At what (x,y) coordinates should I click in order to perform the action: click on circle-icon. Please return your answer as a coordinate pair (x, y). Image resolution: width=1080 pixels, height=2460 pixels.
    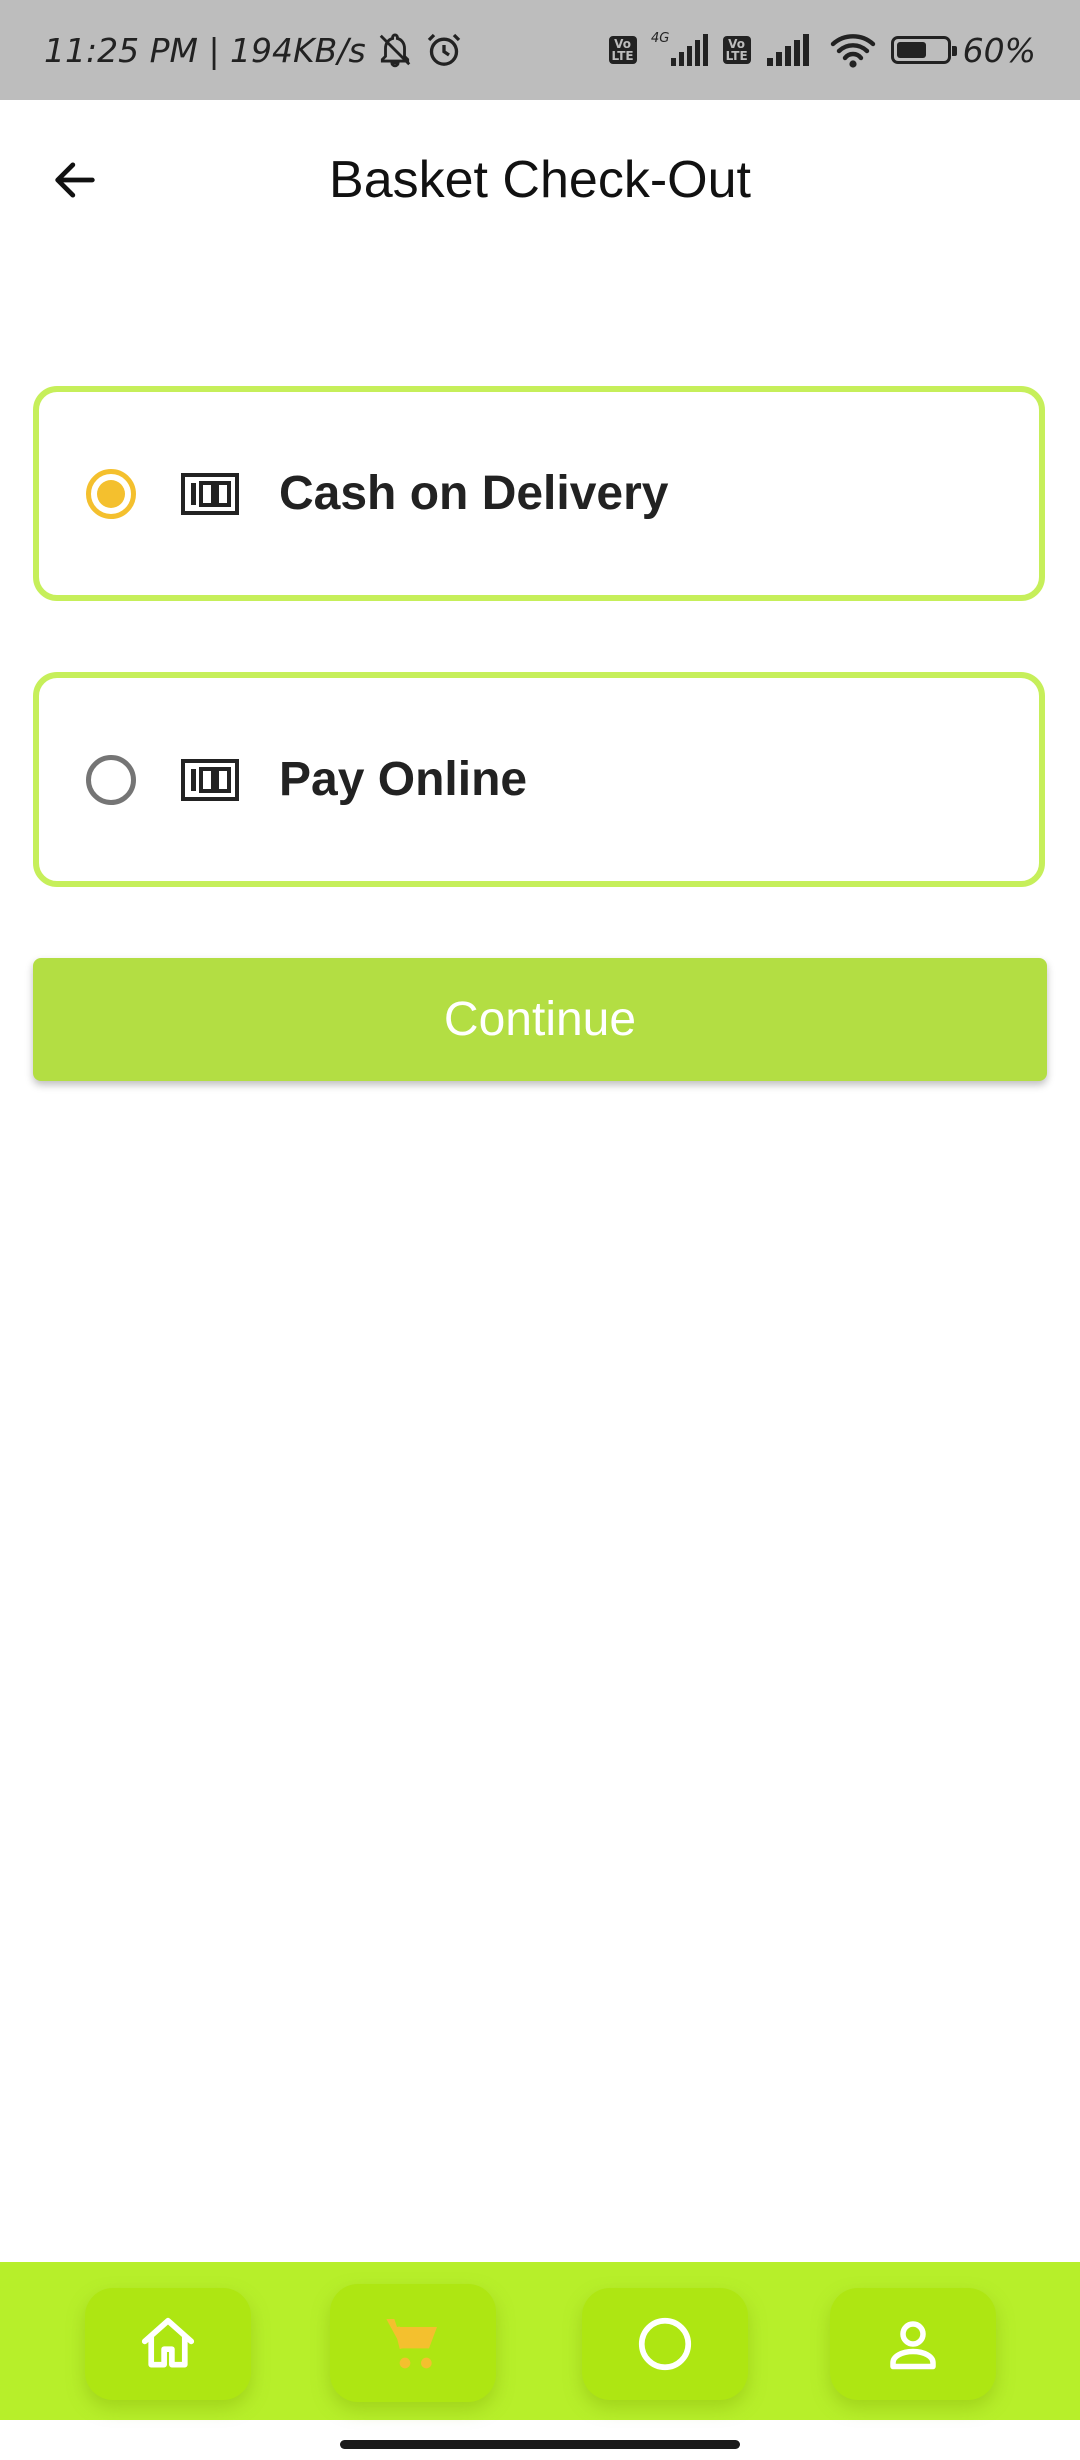
    Looking at the image, I should click on (665, 2344).